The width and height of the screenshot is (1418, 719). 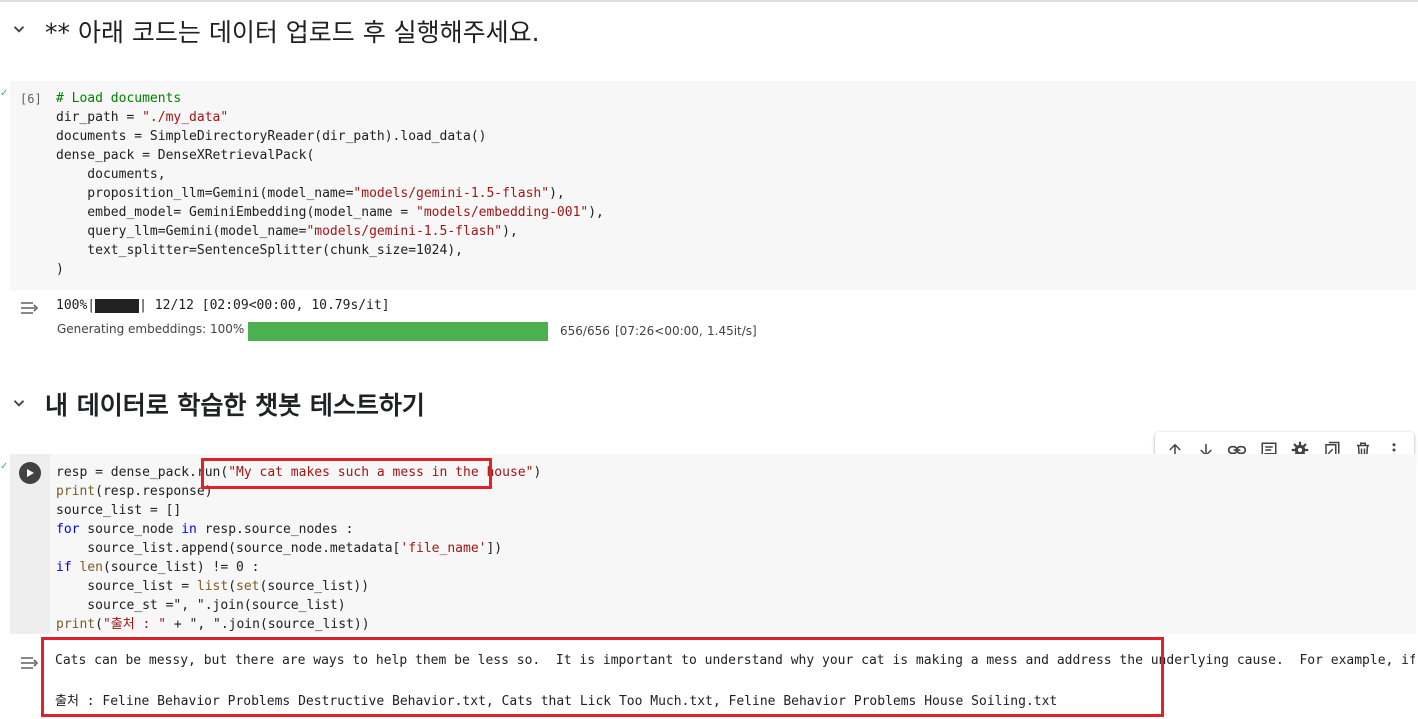 I want to click on code-line: documents,, so click(x=111, y=174).